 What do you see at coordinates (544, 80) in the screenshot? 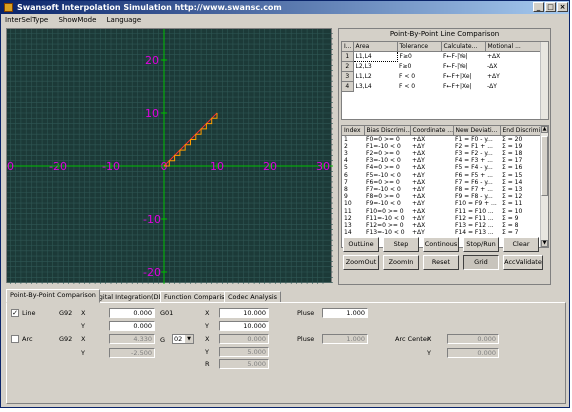
I see `rules-scrollbar` at bounding box center [544, 80].